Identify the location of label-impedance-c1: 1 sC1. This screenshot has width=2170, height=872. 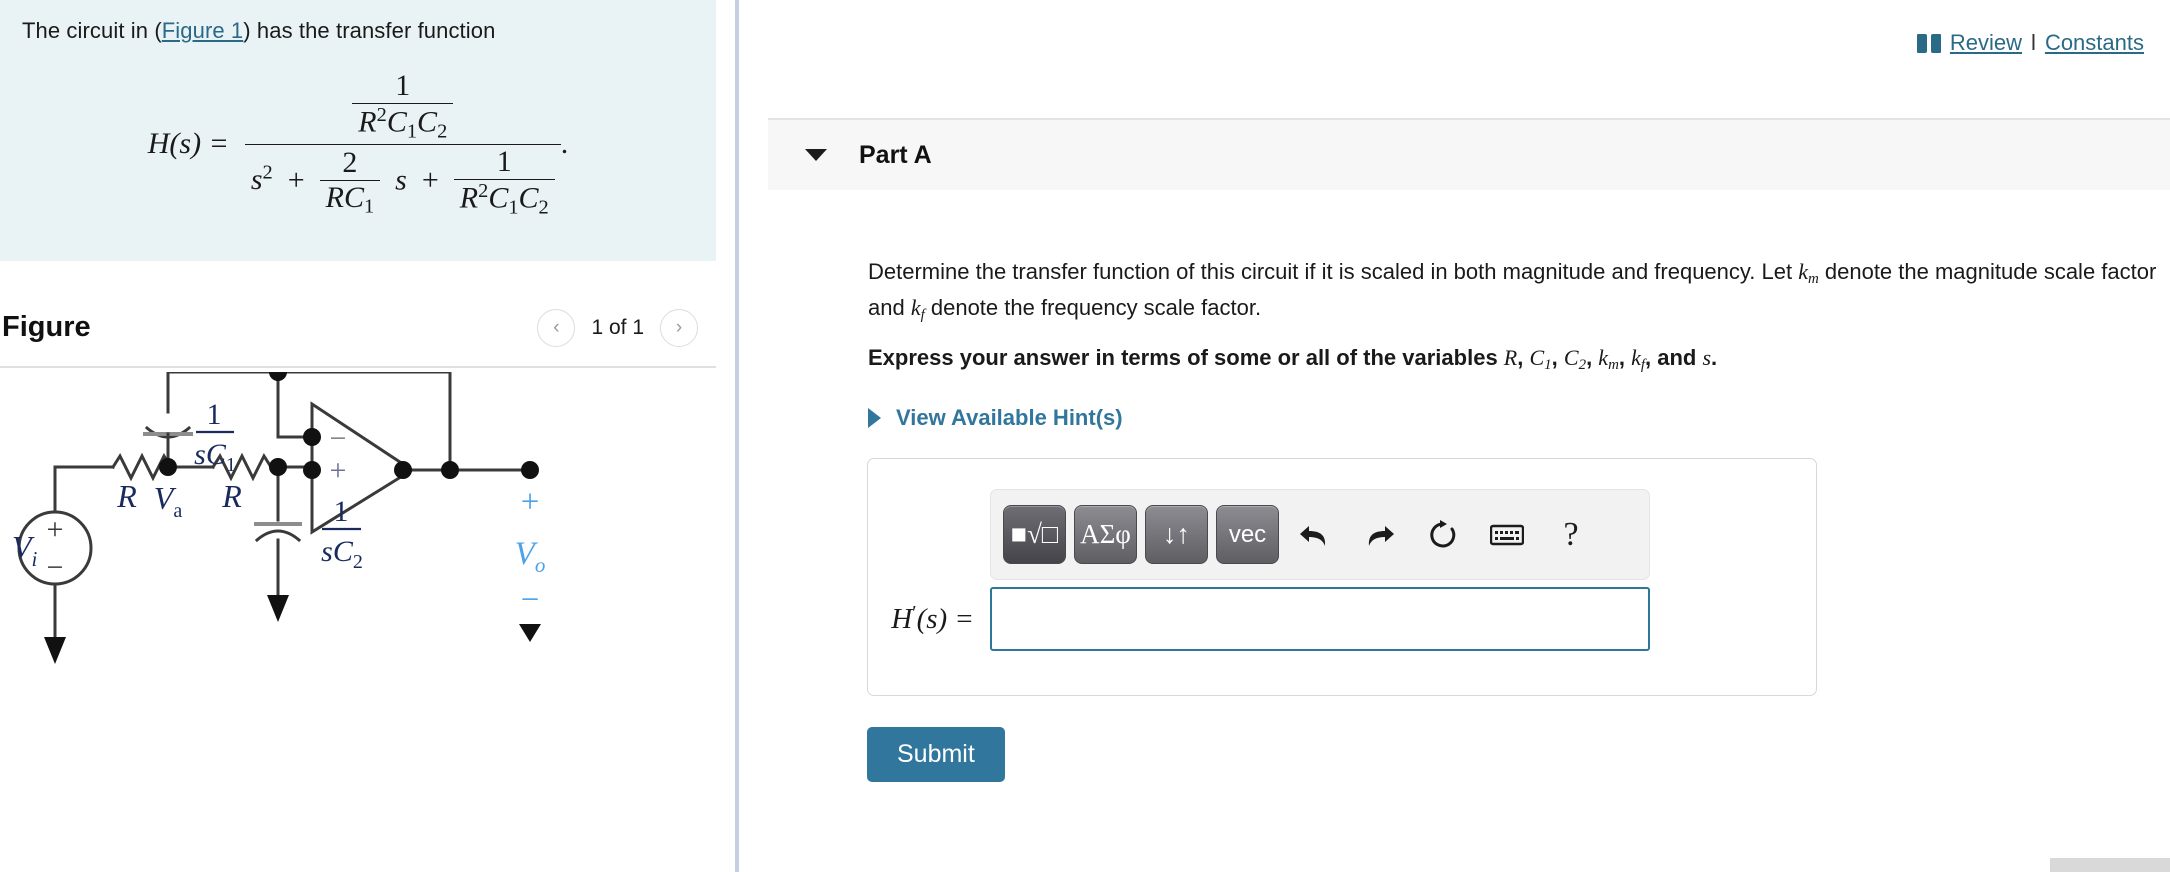
(215, 437).